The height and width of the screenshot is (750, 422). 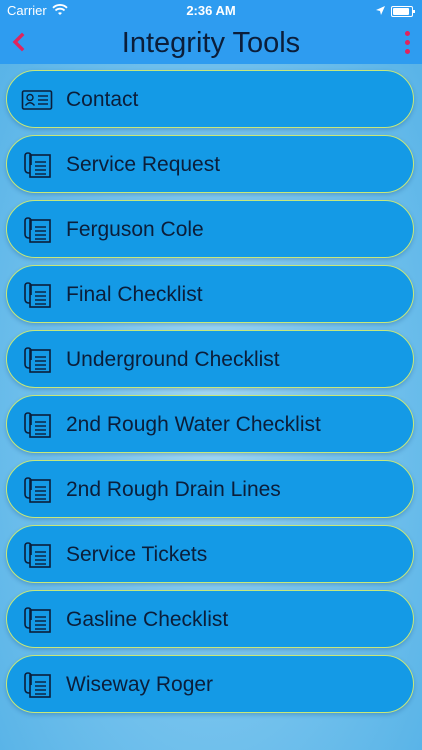 I want to click on location-arrow-icon, so click(x=380, y=11).